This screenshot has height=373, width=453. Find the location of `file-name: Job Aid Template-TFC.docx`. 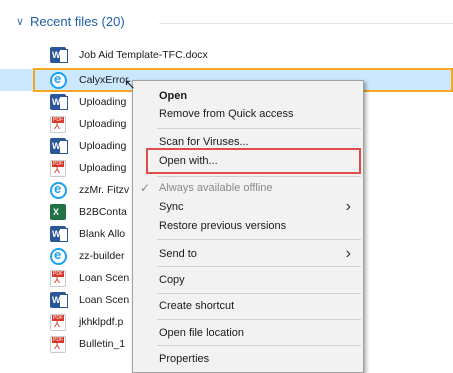

file-name: Job Aid Template-TFC.docx is located at coordinates (143, 55).